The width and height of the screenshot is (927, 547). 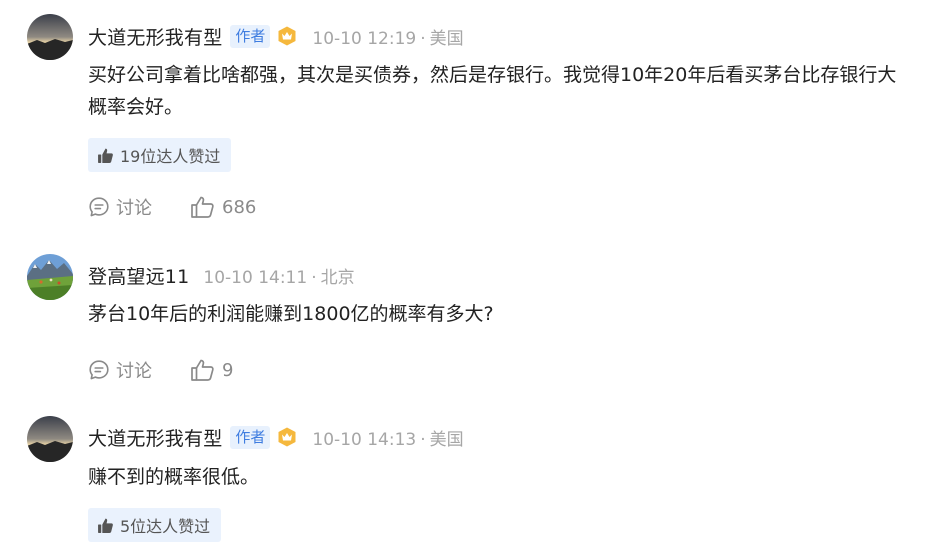 I want to click on like-button: 9, so click(x=211, y=370).